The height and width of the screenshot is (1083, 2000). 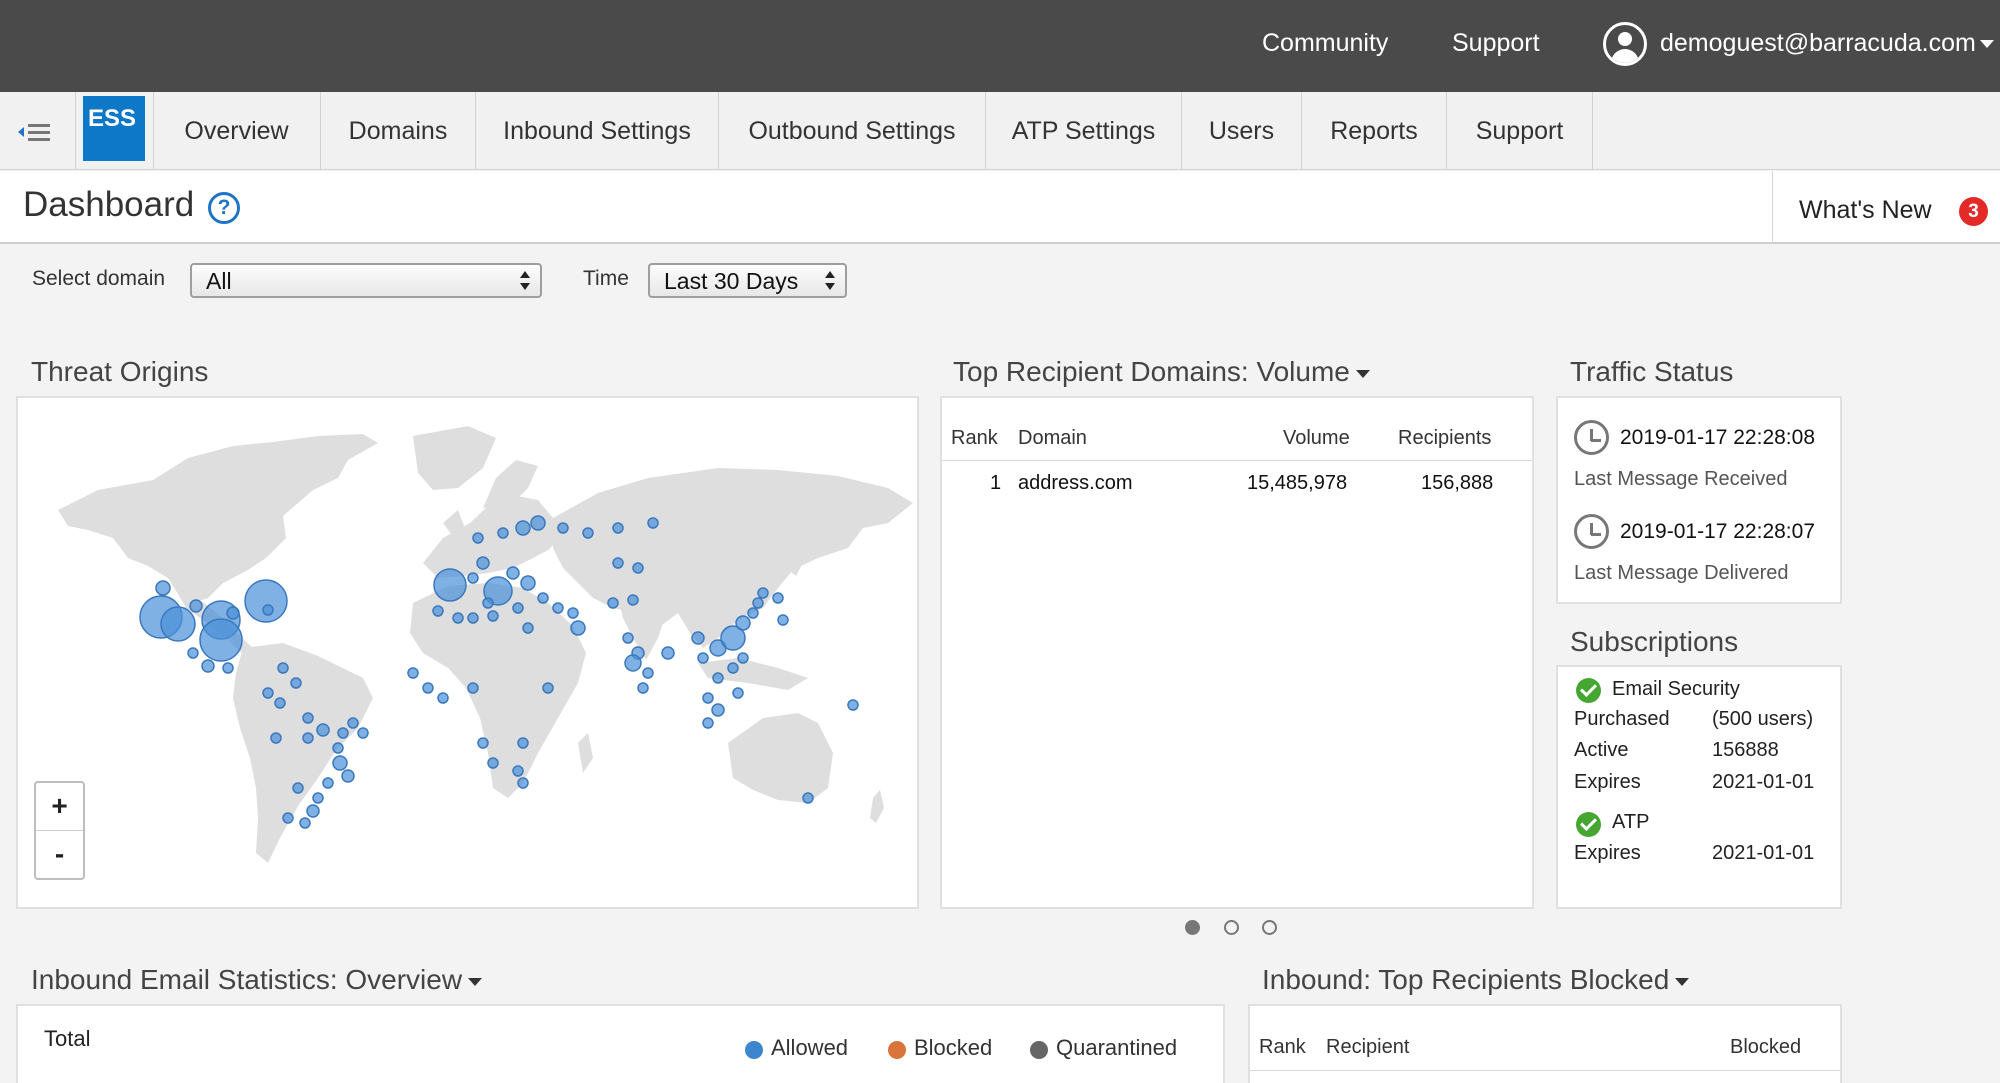 What do you see at coordinates (1607, 782) in the screenshot?
I see `expires-label: Expires` at bounding box center [1607, 782].